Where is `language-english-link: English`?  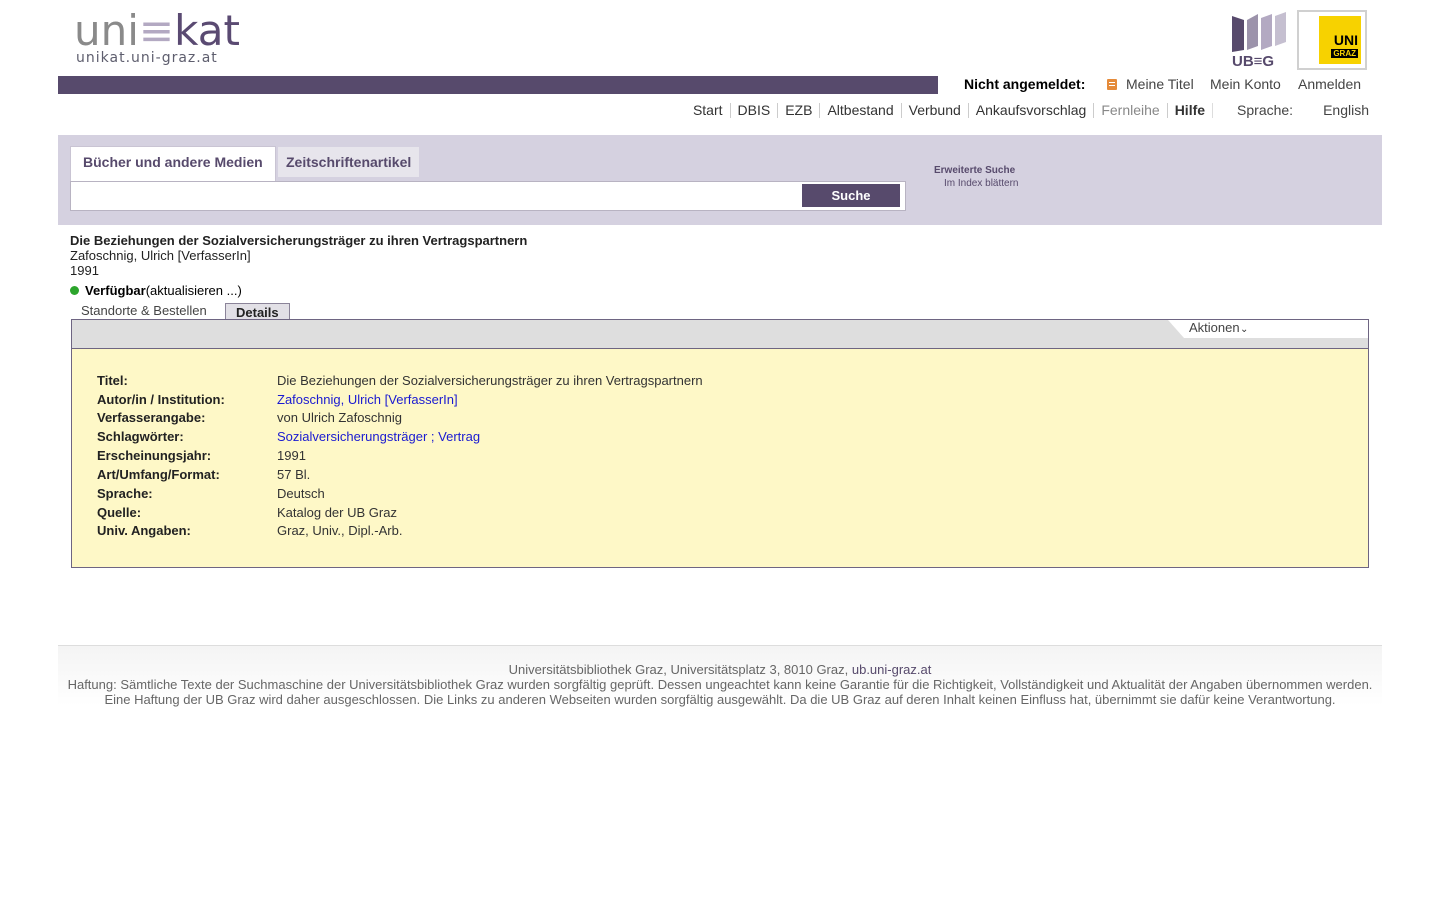 language-english-link: English is located at coordinates (1343, 110).